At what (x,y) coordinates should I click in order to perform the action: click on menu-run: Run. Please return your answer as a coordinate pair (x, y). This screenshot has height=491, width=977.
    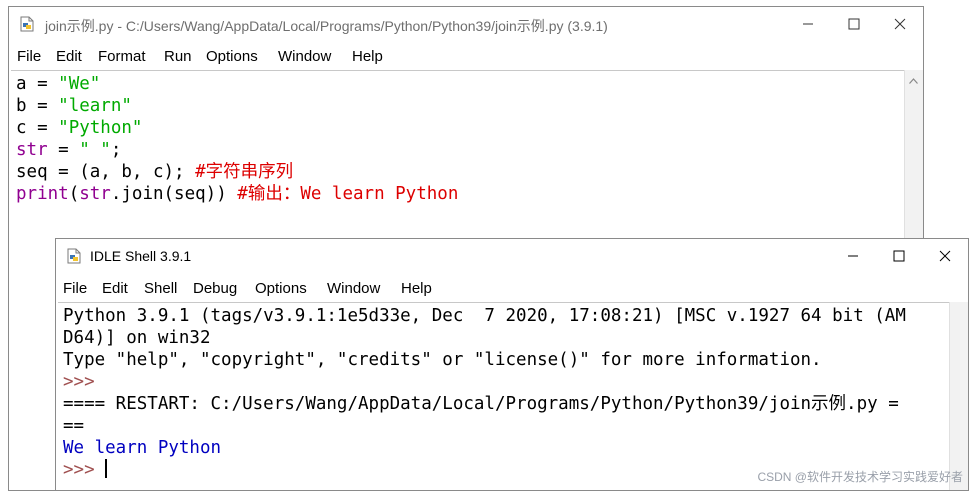
    Looking at the image, I should click on (178, 56).